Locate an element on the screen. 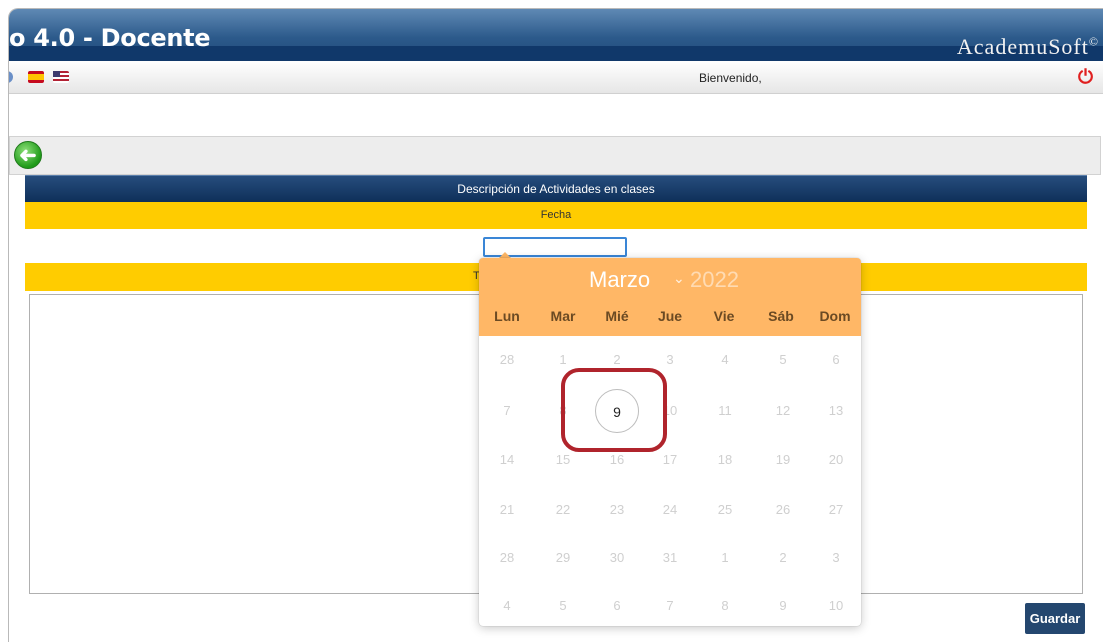  panel-title: Descripción de Actividades en clases is located at coordinates (556, 188).